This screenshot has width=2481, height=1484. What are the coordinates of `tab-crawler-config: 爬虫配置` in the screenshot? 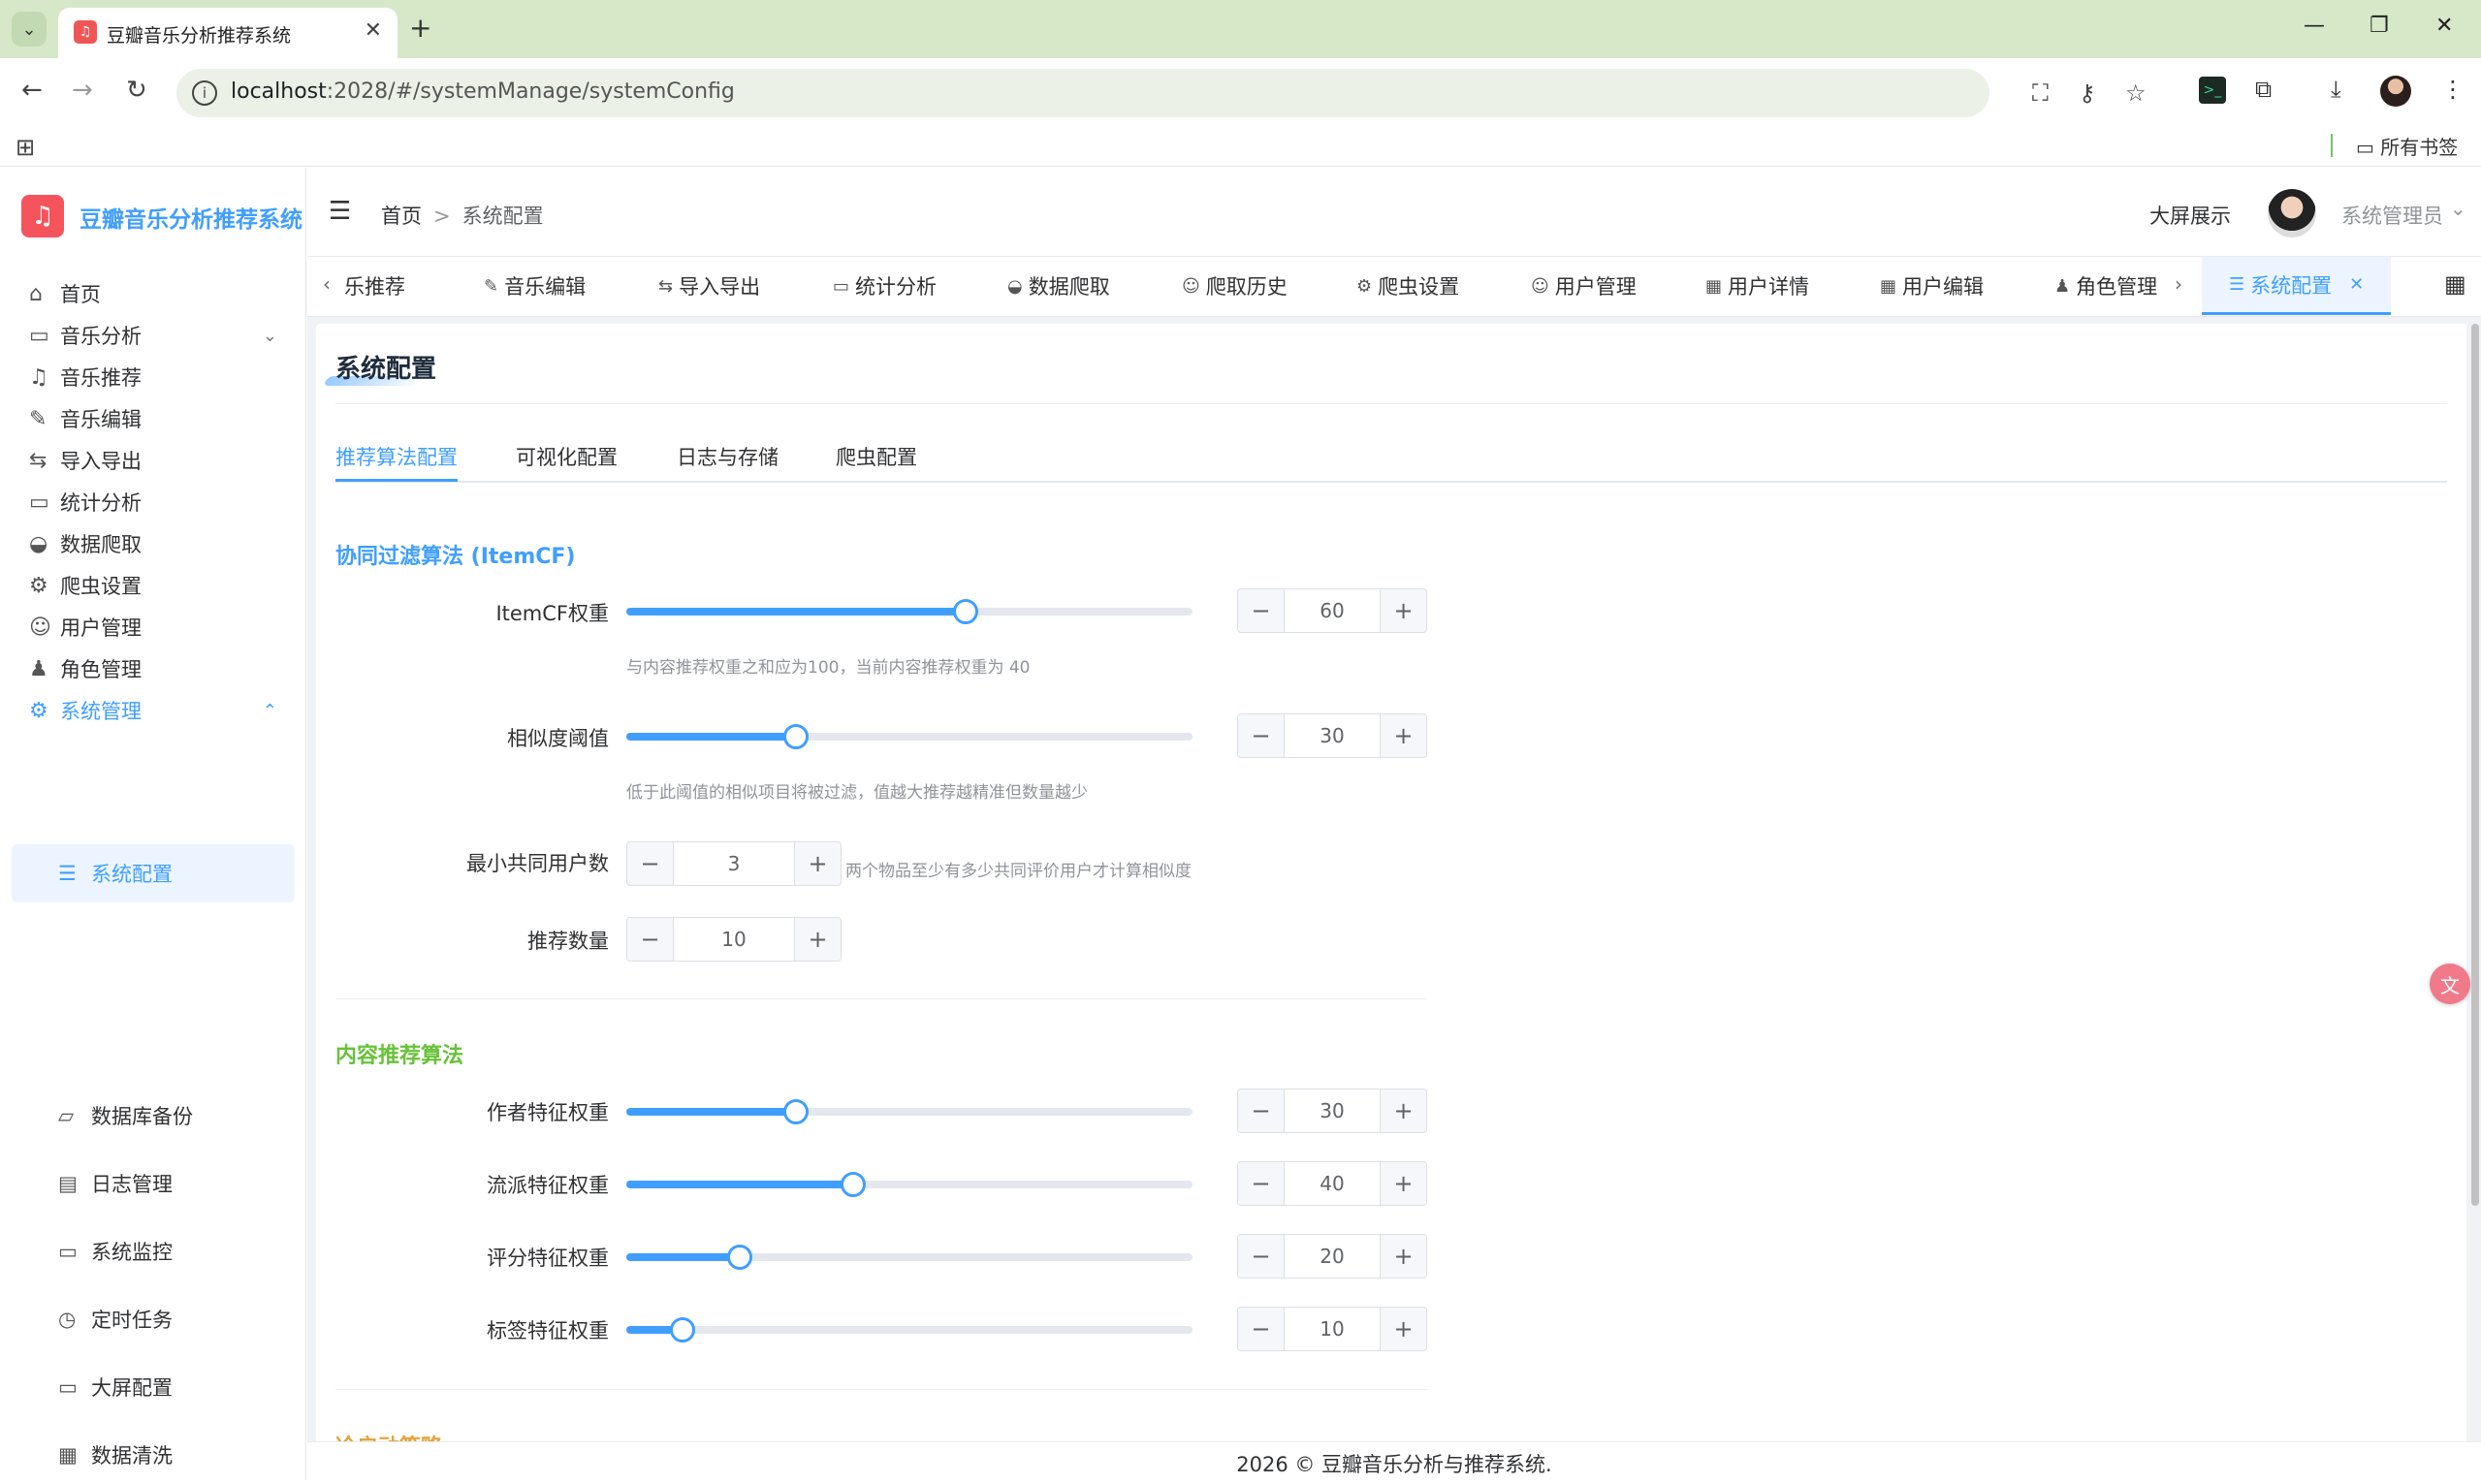 It's located at (876, 457).